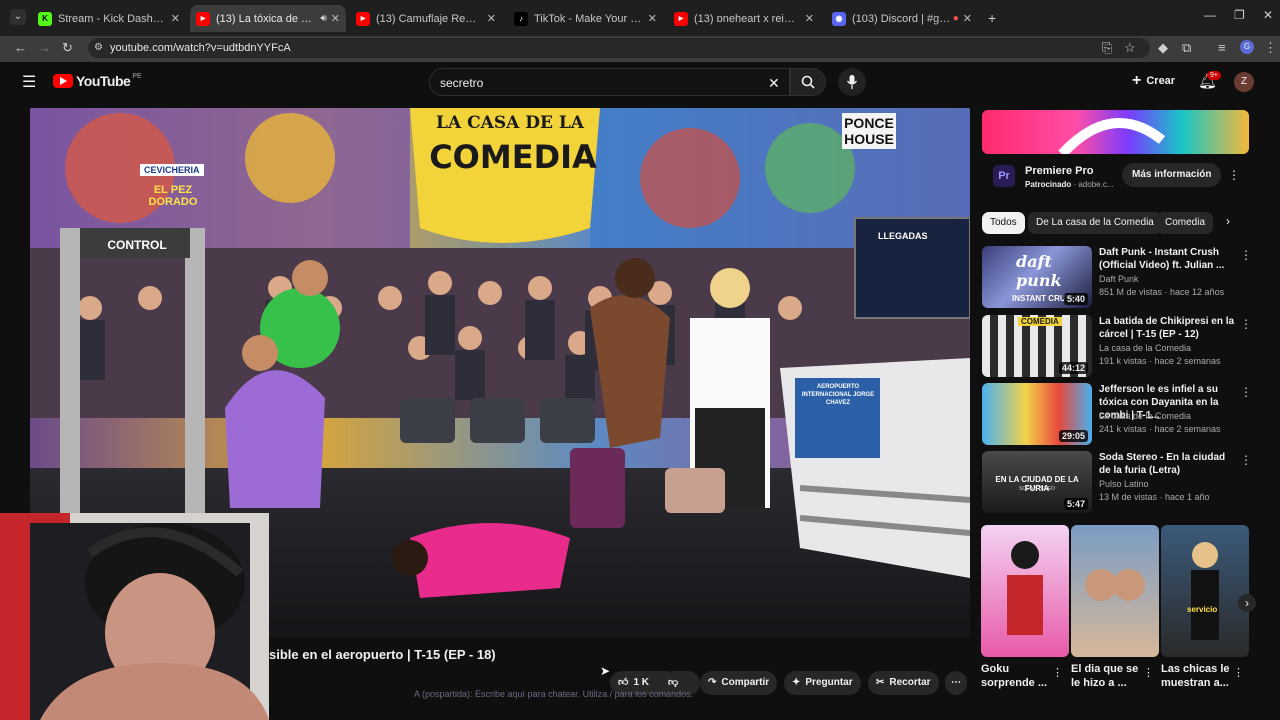  I want to click on tab-discord: ◉ (103) Discord | #general | L ● ✕, so click(902, 18).